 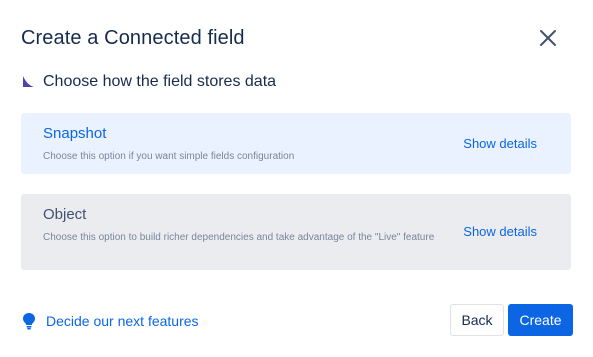 I want to click on close-button, so click(x=548, y=38).